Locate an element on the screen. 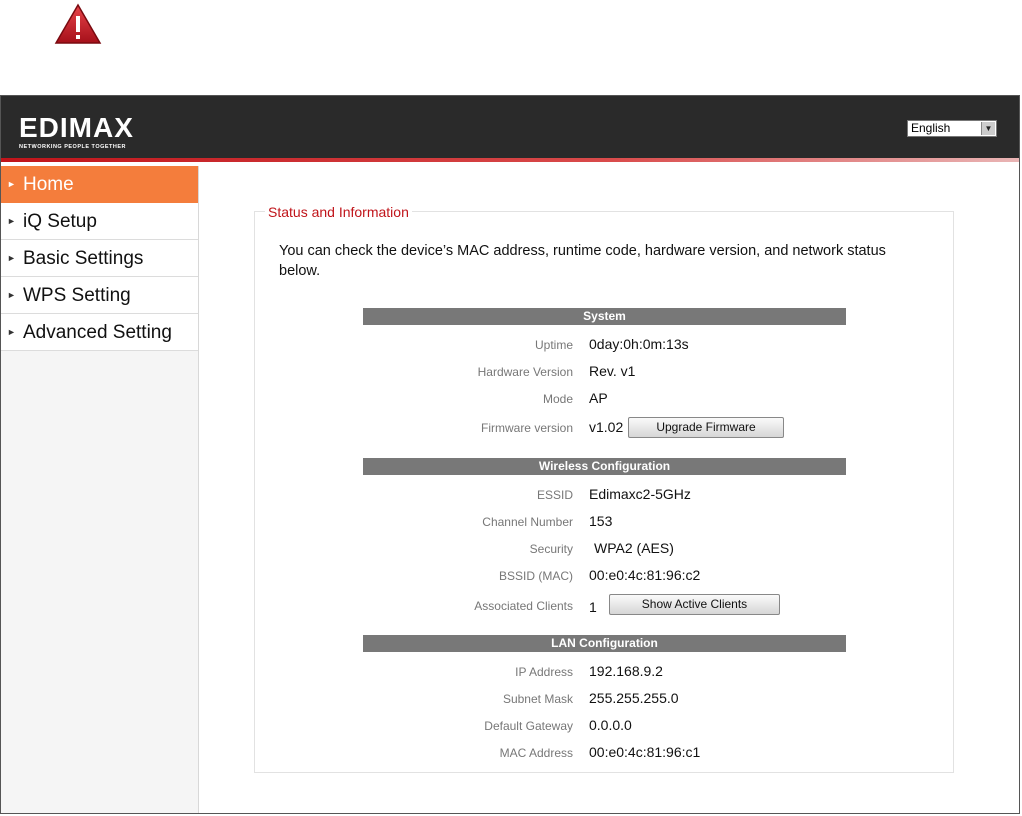 The width and height of the screenshot is (1022, 816). sidebar-item-home: ► Home is located at coordinates (99, 184).